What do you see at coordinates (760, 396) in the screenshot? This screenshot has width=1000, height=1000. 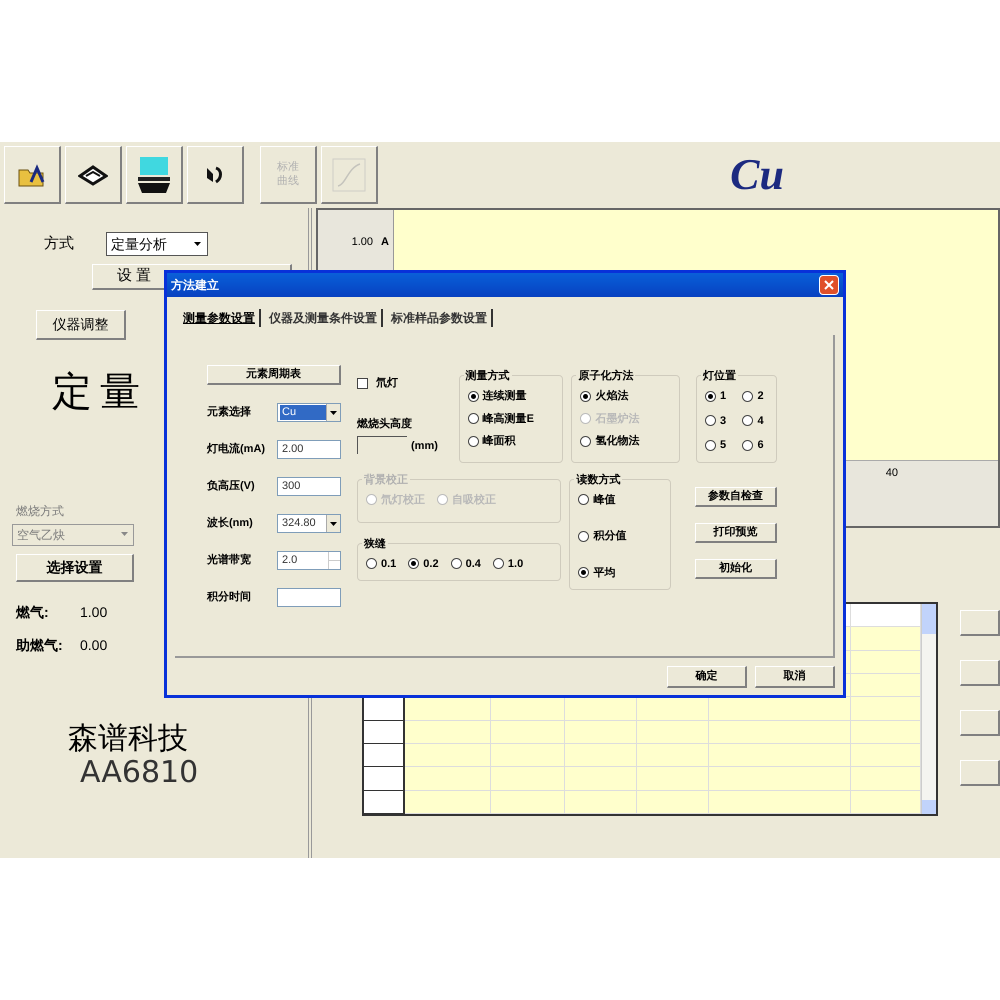 I see `option-label: 2` at bounding box center [760, 396].